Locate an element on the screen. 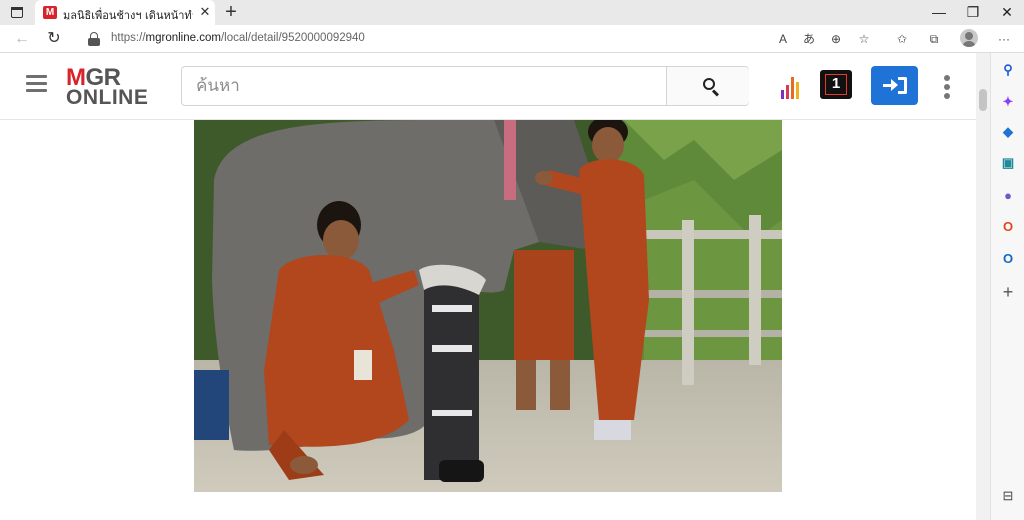  search-input is located at coordinates (424, 86).